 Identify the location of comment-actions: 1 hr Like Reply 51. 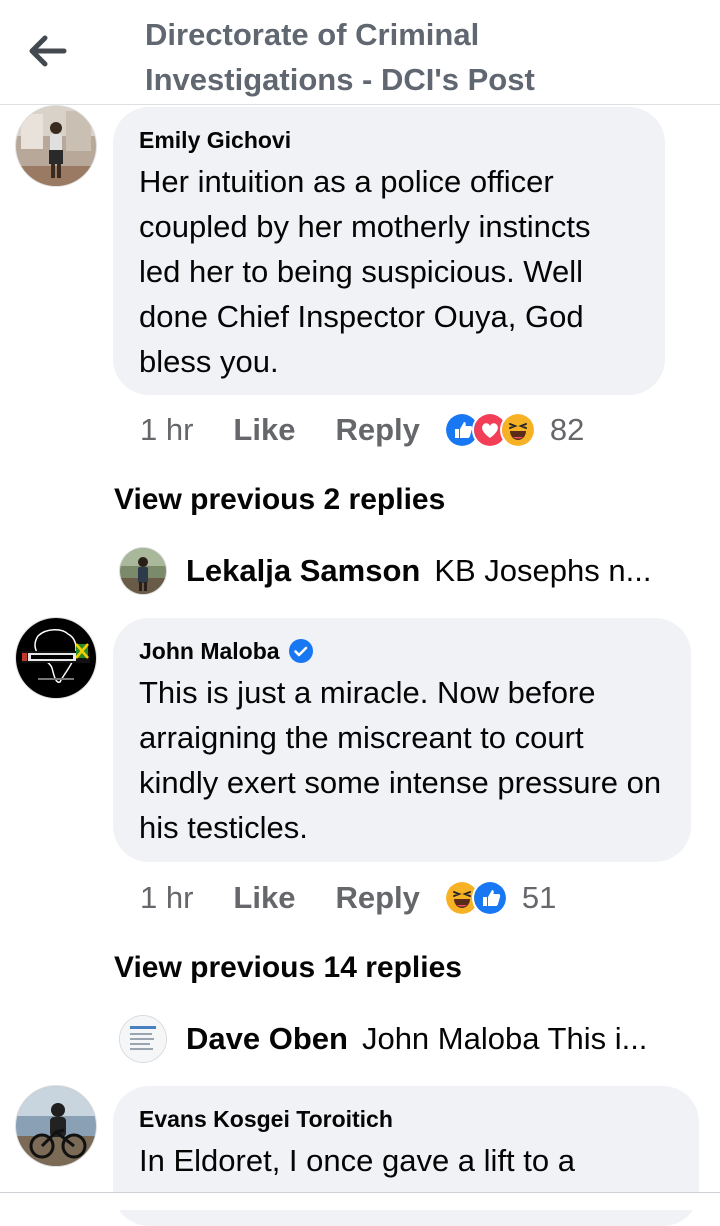
(348, 898).